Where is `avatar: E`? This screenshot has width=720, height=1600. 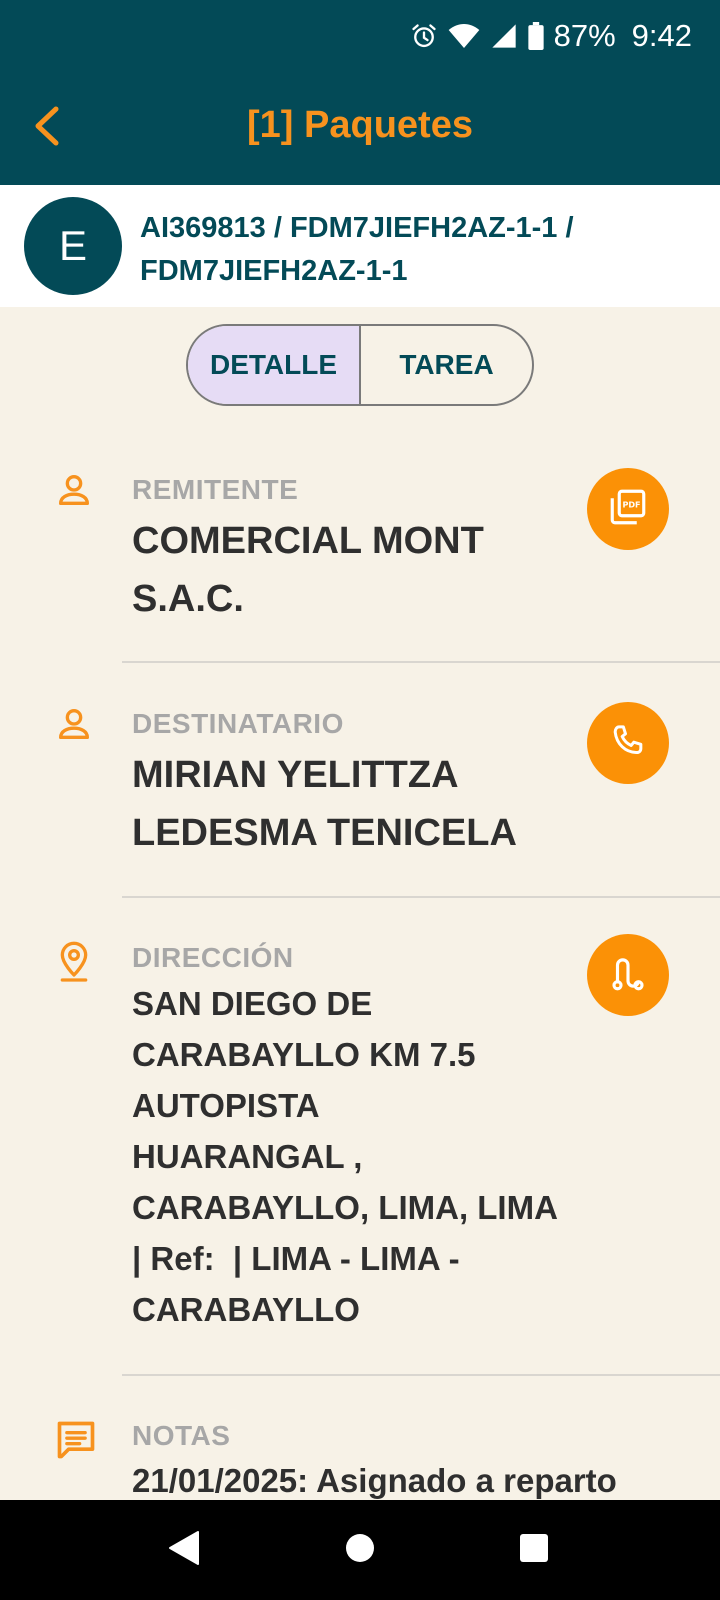
avatar: E is located at coordinates (73, 246).